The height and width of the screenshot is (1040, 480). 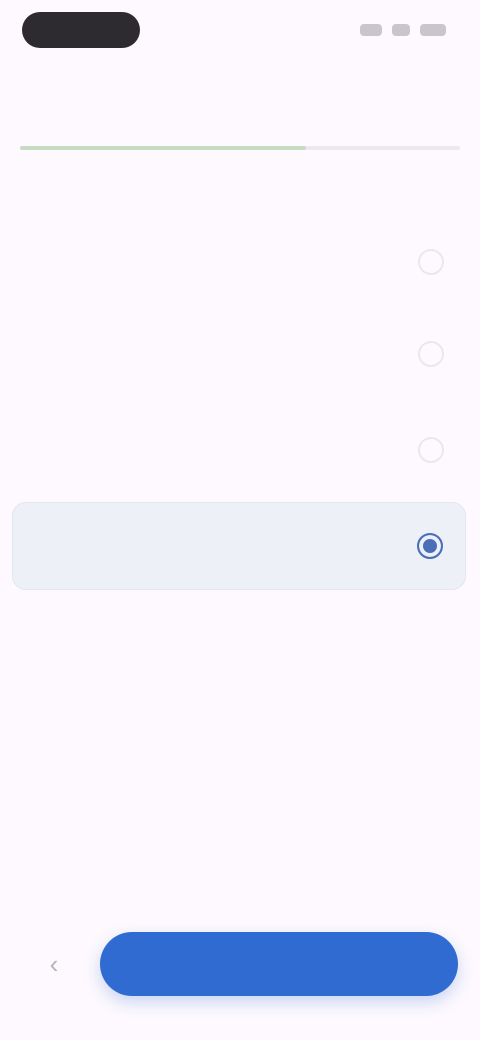 I want to click on header, so click(x=240, y=90).